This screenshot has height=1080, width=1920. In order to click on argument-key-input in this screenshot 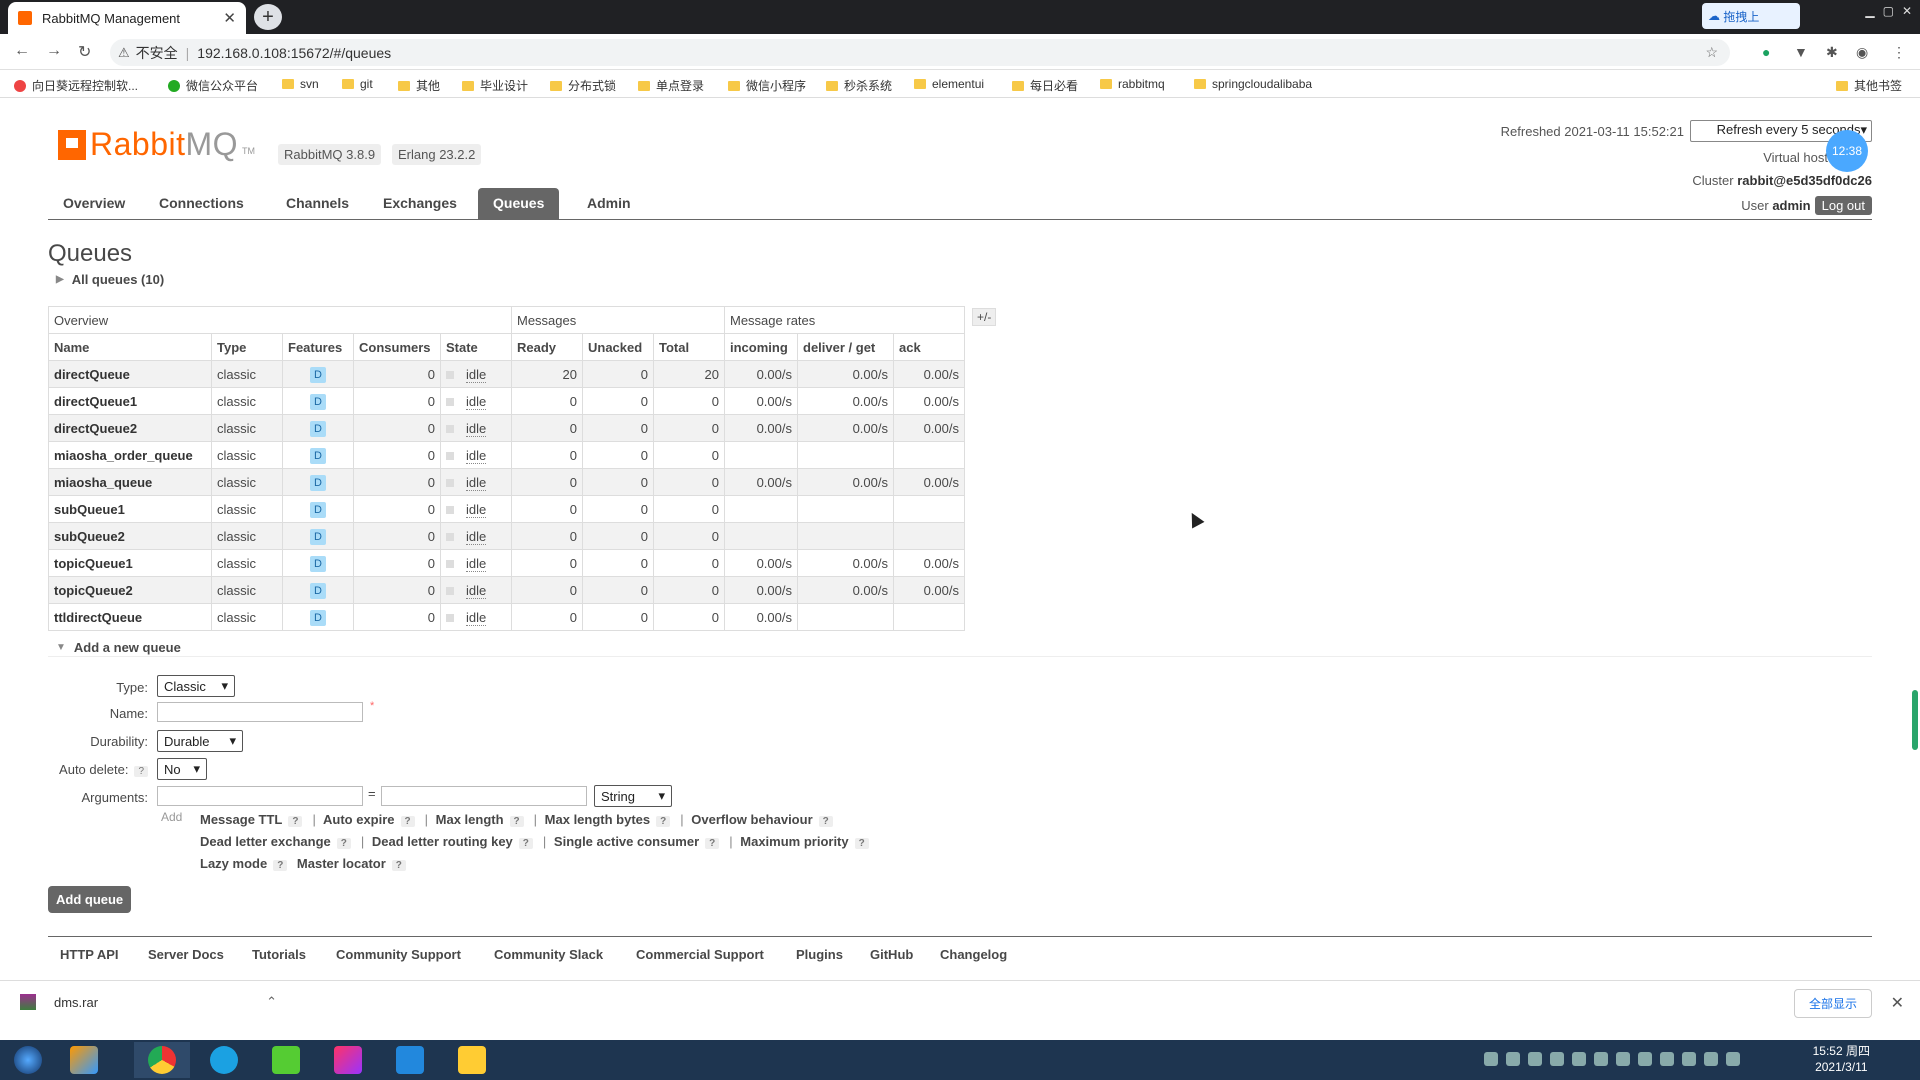, I will do `click(260, 796)`.